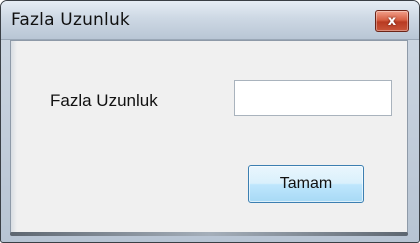 The image size is (420, 243). What do you see at coordinates (313, 98) in the screenshot?
I see `length-input` at bounding box center [313, 98].